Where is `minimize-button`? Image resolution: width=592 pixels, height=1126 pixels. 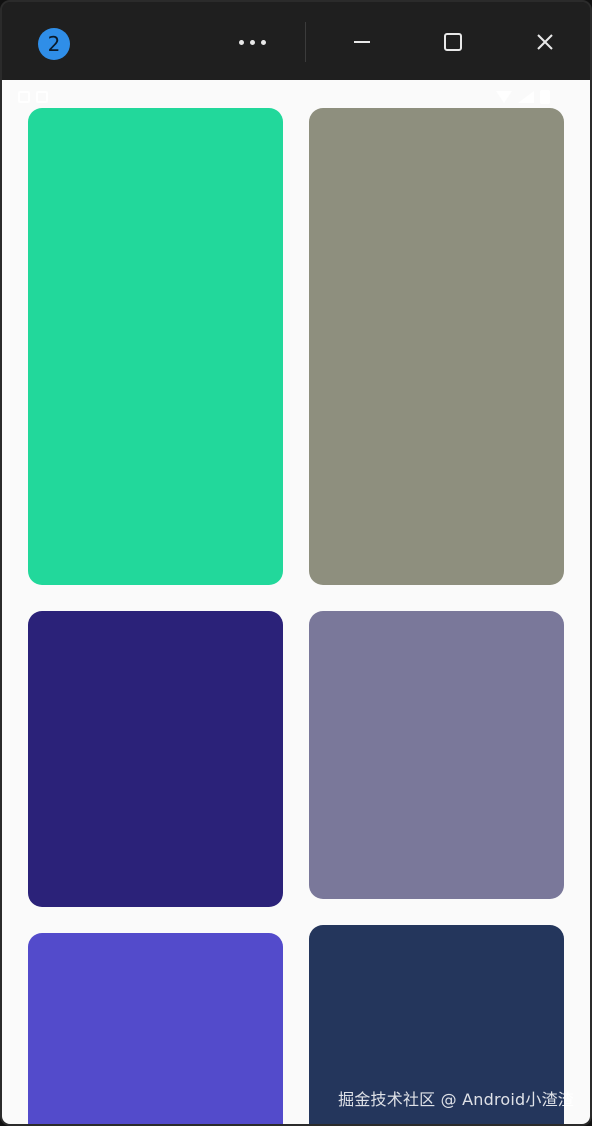 minimize-button is located at coordinates (362, 42).